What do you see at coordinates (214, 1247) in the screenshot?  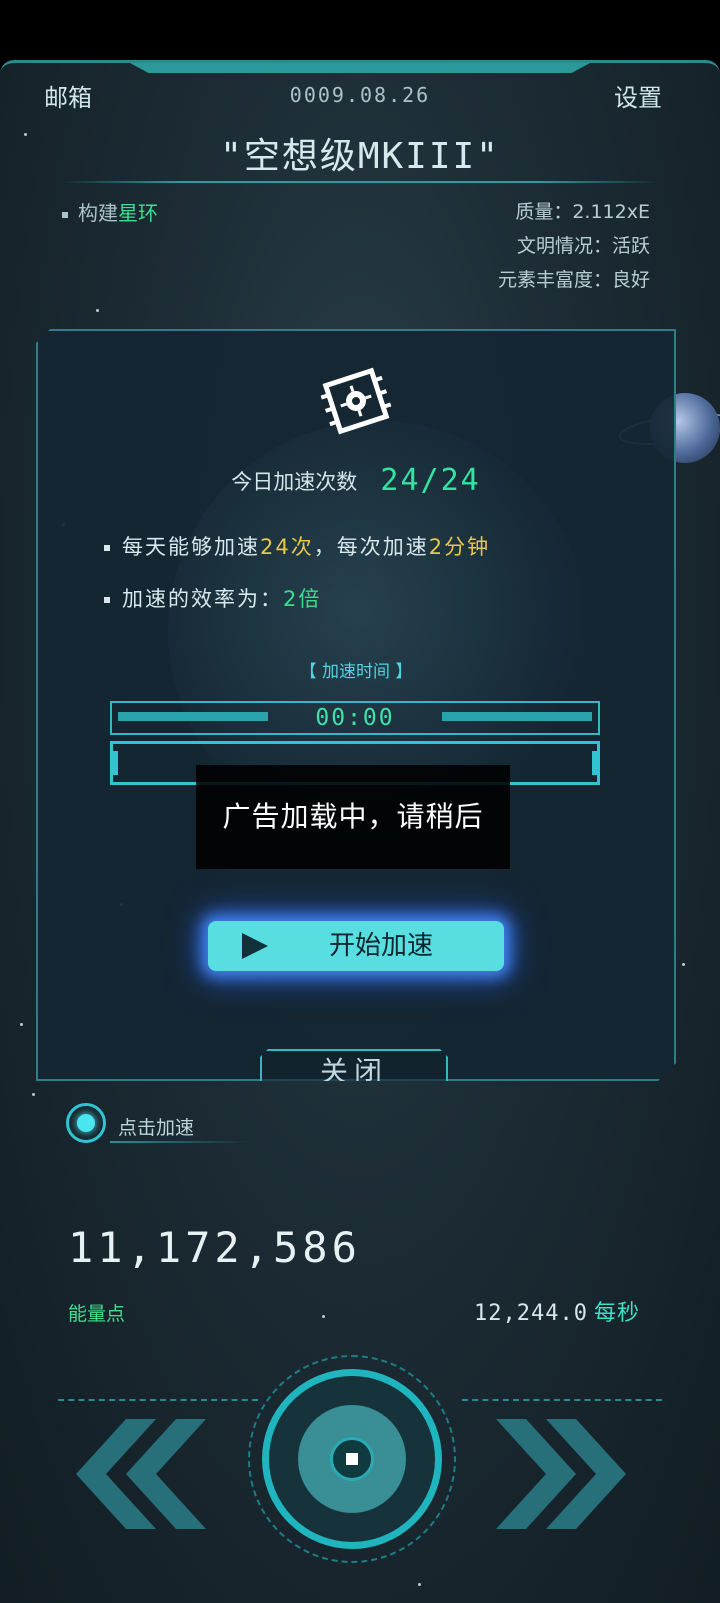 I see `energy-points-value: 11,172,586` at bounding box center [214, 1247].